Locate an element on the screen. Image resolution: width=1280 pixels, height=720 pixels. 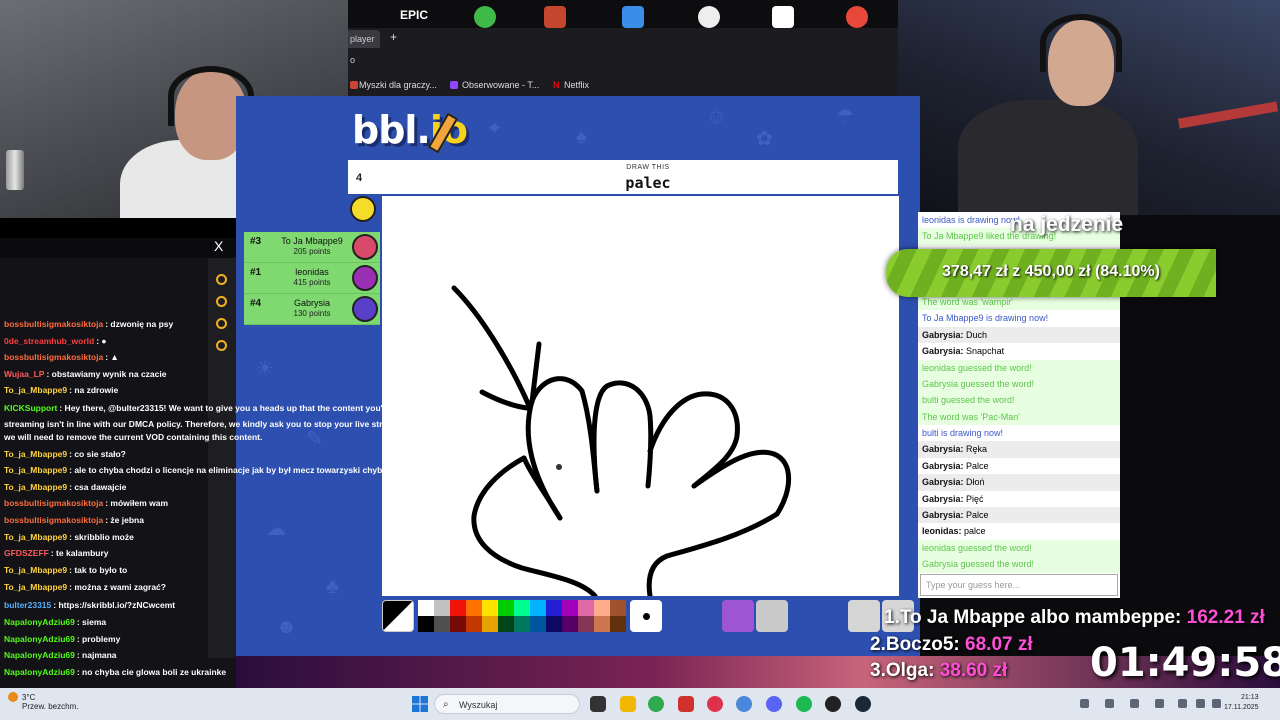
color-brown is located at coordinates (618, 608).